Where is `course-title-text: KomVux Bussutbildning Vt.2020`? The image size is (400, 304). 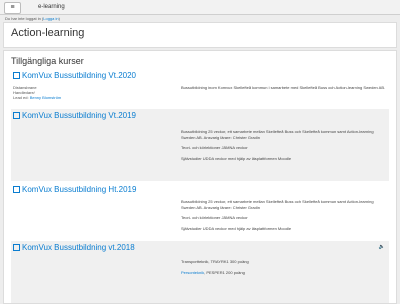
course-title-text: KomVux Bussutbildning Vt.2020 is located at coordinates (79, 75).